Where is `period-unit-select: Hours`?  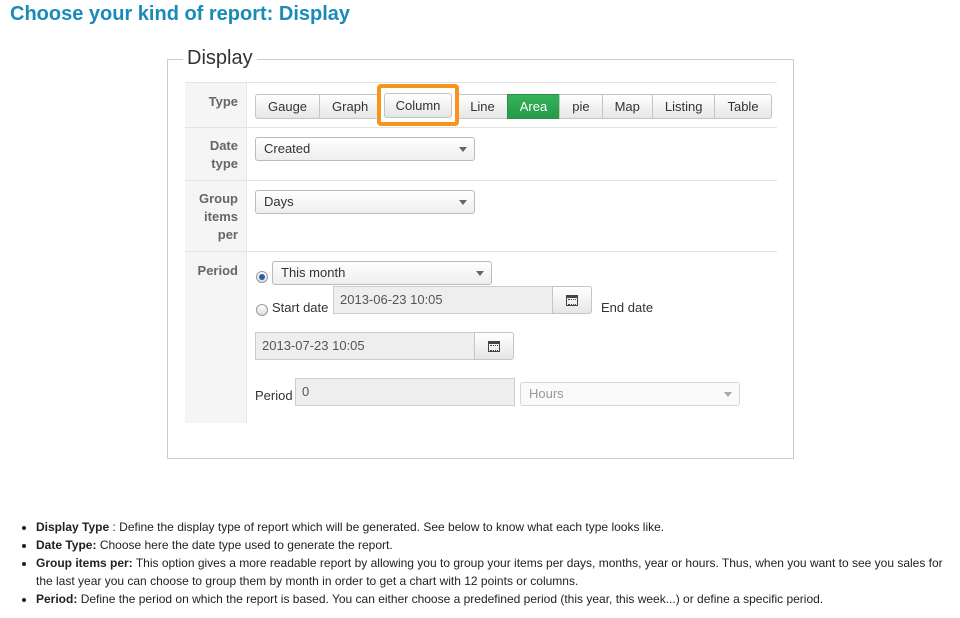
period-unit-select: Hours is located at coordinates (630, 394).